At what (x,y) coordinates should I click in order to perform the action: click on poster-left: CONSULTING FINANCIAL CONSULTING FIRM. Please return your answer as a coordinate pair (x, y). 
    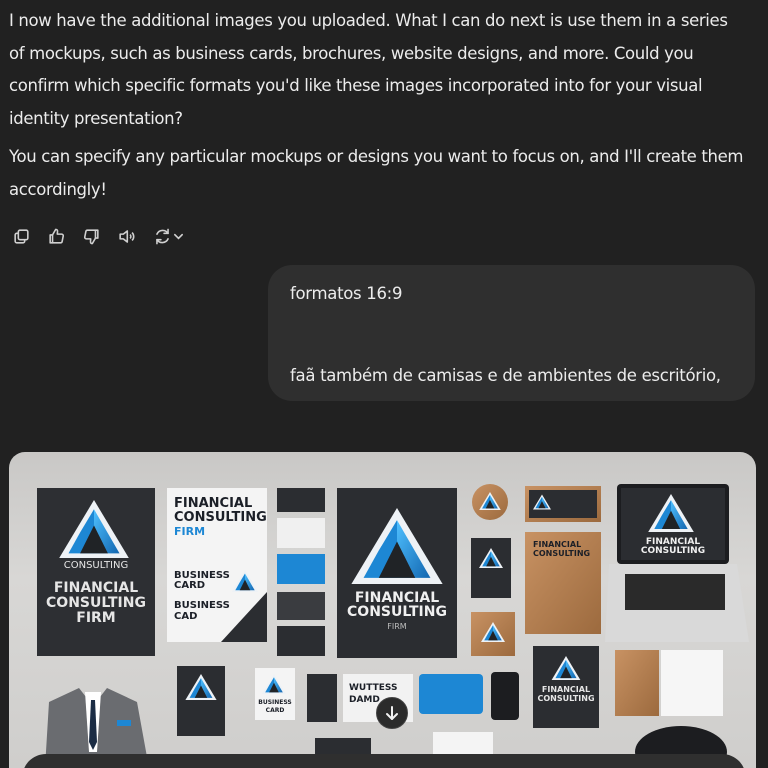
    Looking at the image, I should click on (96, 572).